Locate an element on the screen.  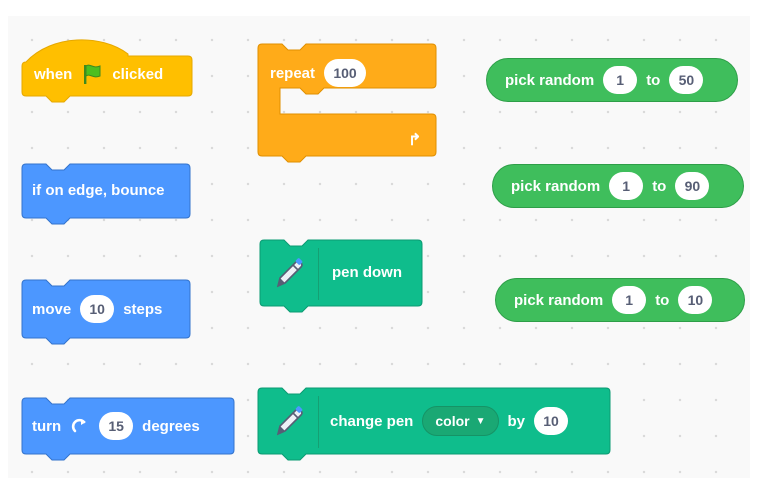
green-flag-icon is located at coordinates (92, 74).